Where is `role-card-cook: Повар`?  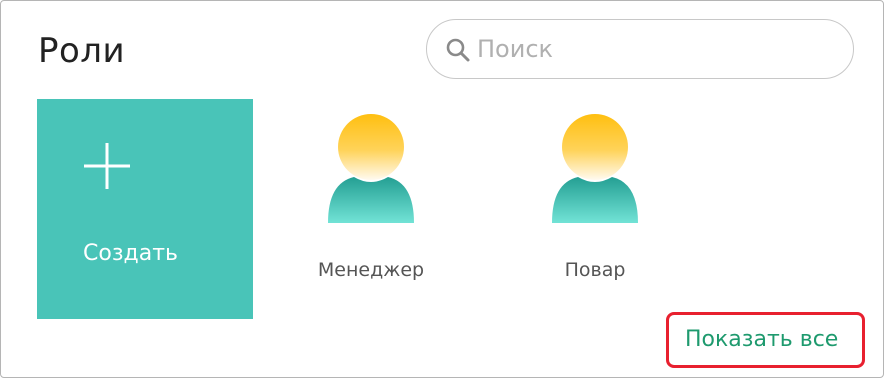 role-card-cook: Повар is located at coordinates (595, 201).